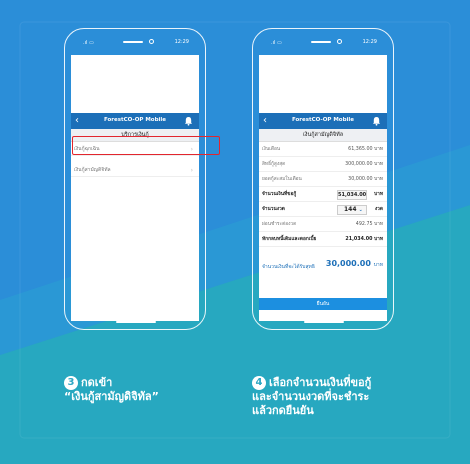  Describe the element at coordinates (352, 195) in the screenshot. I see `loan-amount-input: 51,034.00` at that location.